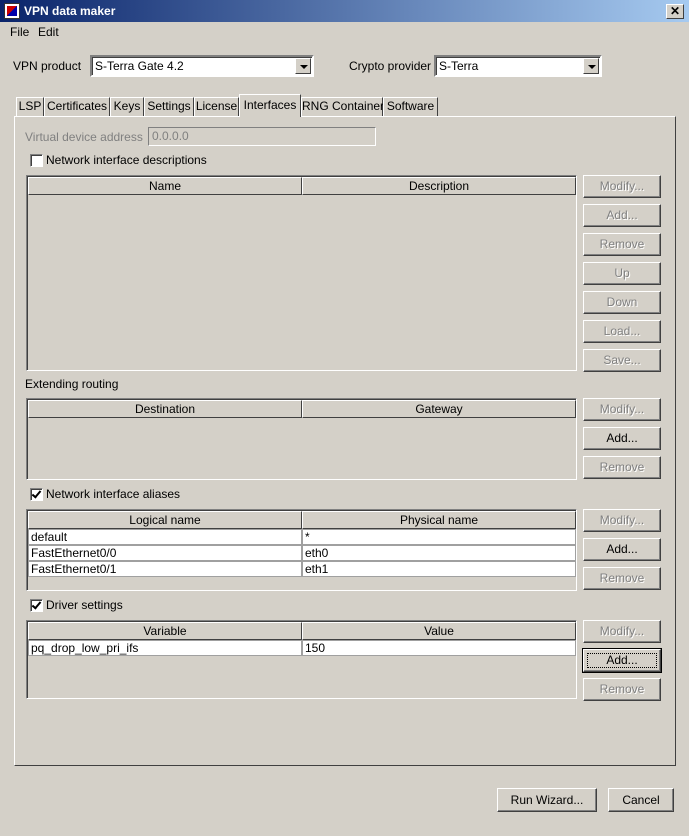 The height and width of the screenshot is (836, 689). Describe the element at coordinates (169, 106) in the screenshot. I see `tab-settings: Settings` at that location.